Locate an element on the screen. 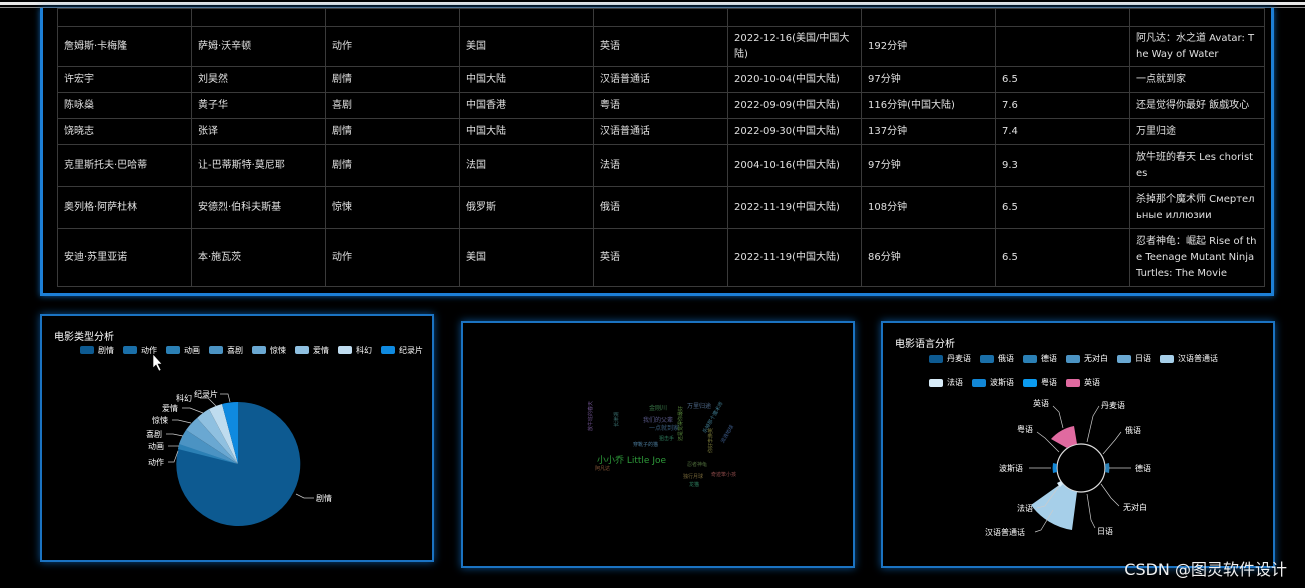 Image resolution: width=1305 pixels, height=588 pixels. polar-inner-ring is located at coordinates (1081, 468).